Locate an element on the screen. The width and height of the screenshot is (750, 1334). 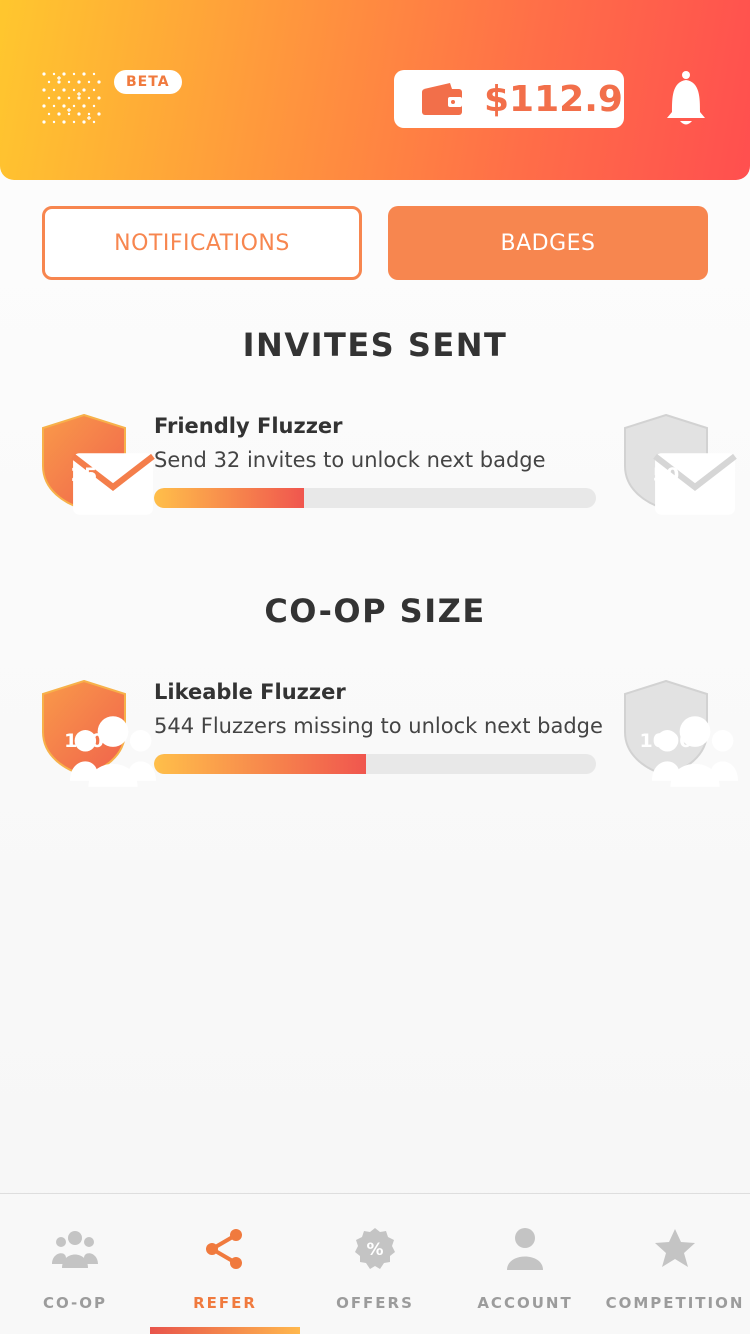
app-header: BETA $112.9 is located at coordinates (375, 90).